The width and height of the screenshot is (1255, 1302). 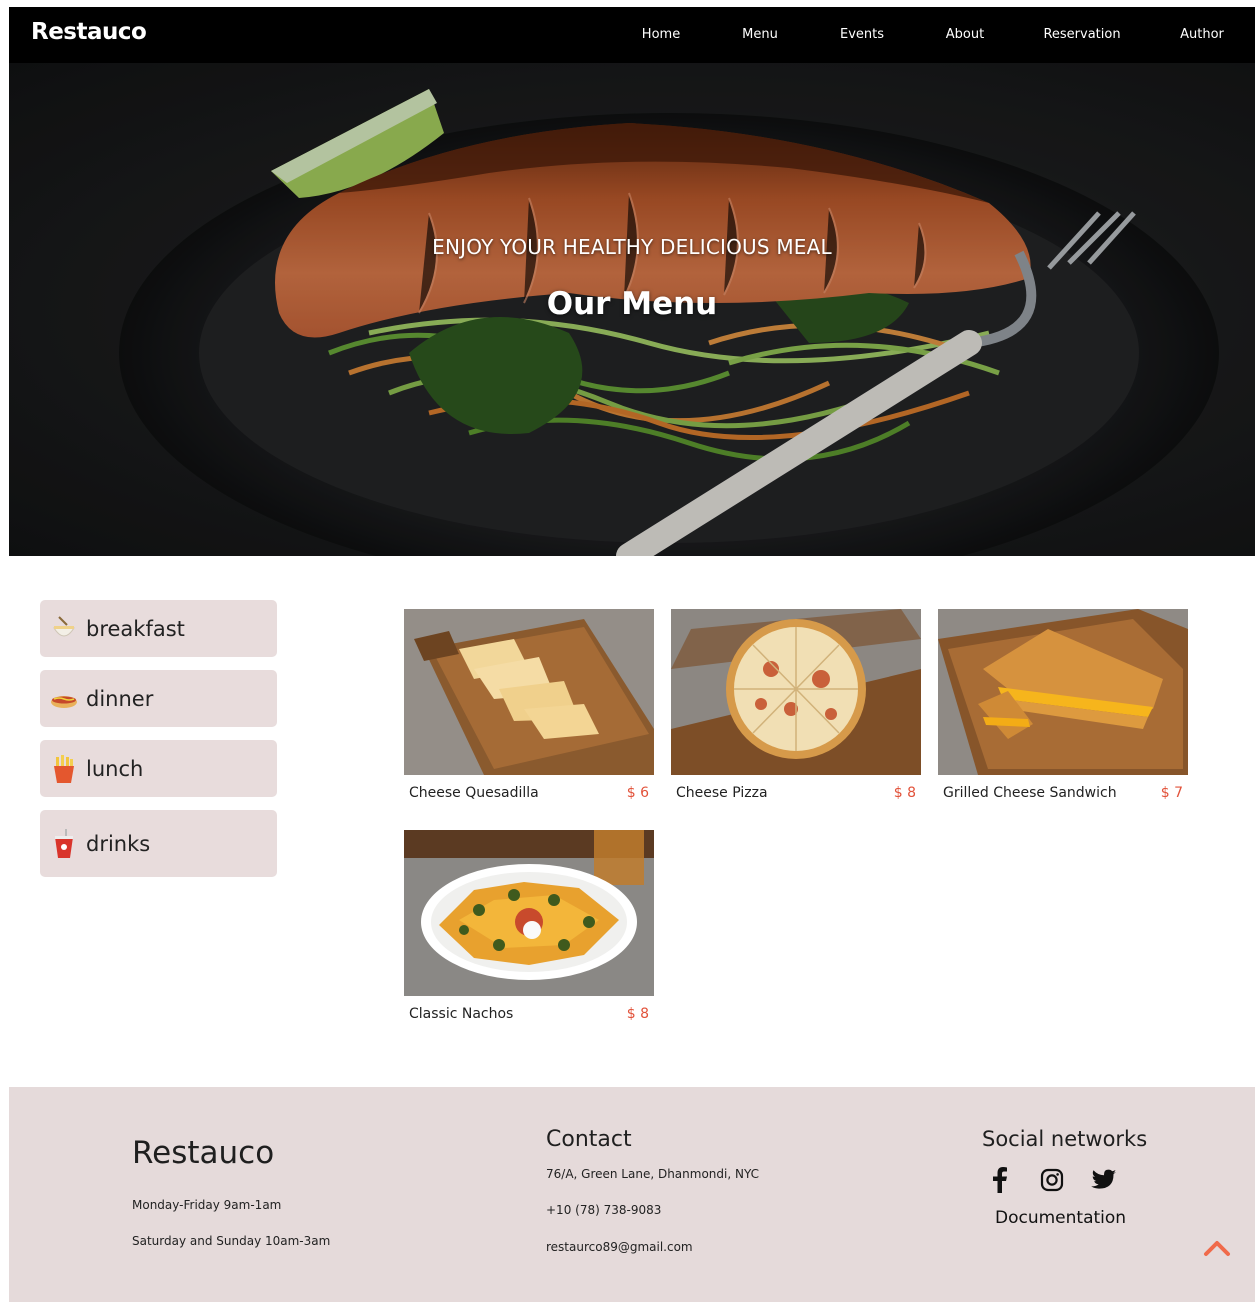 I want to click on contact-email: restaurco89@gmail.com, so click(x=619, y=1247).